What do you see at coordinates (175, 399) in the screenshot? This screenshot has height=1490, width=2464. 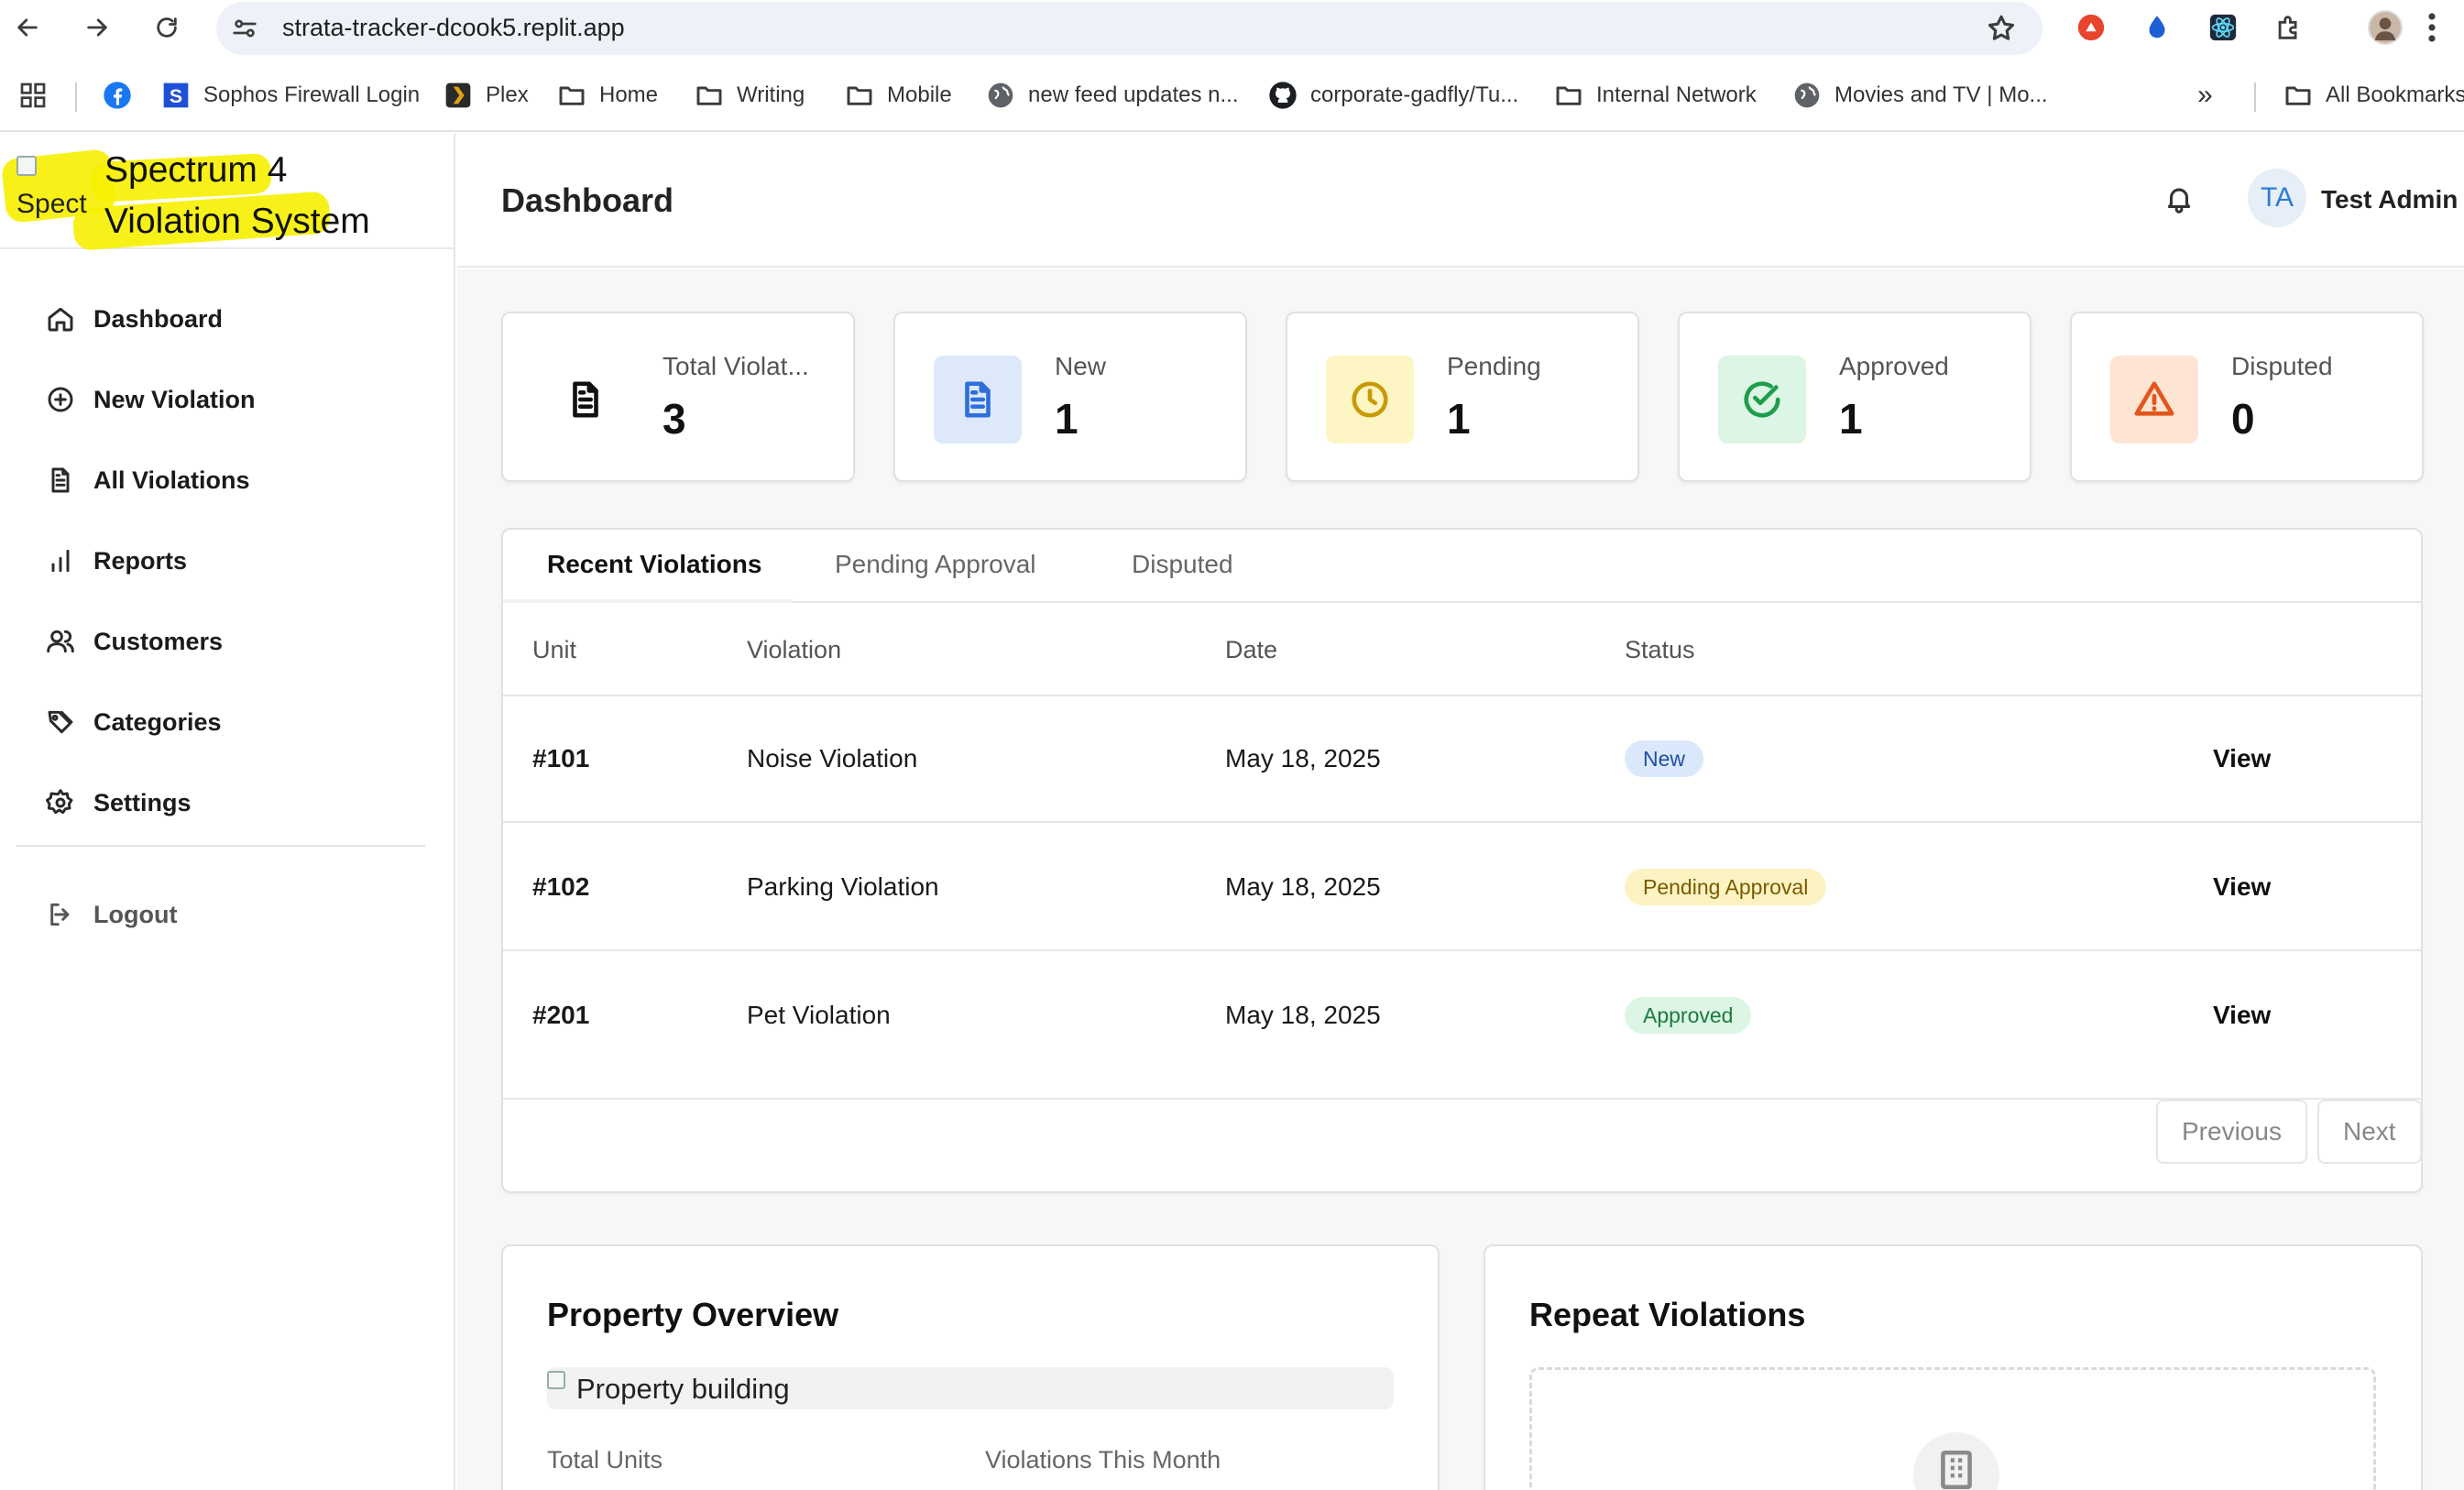 I see `sidebar-item-label: New Violation` at bounding box center [175, 399].